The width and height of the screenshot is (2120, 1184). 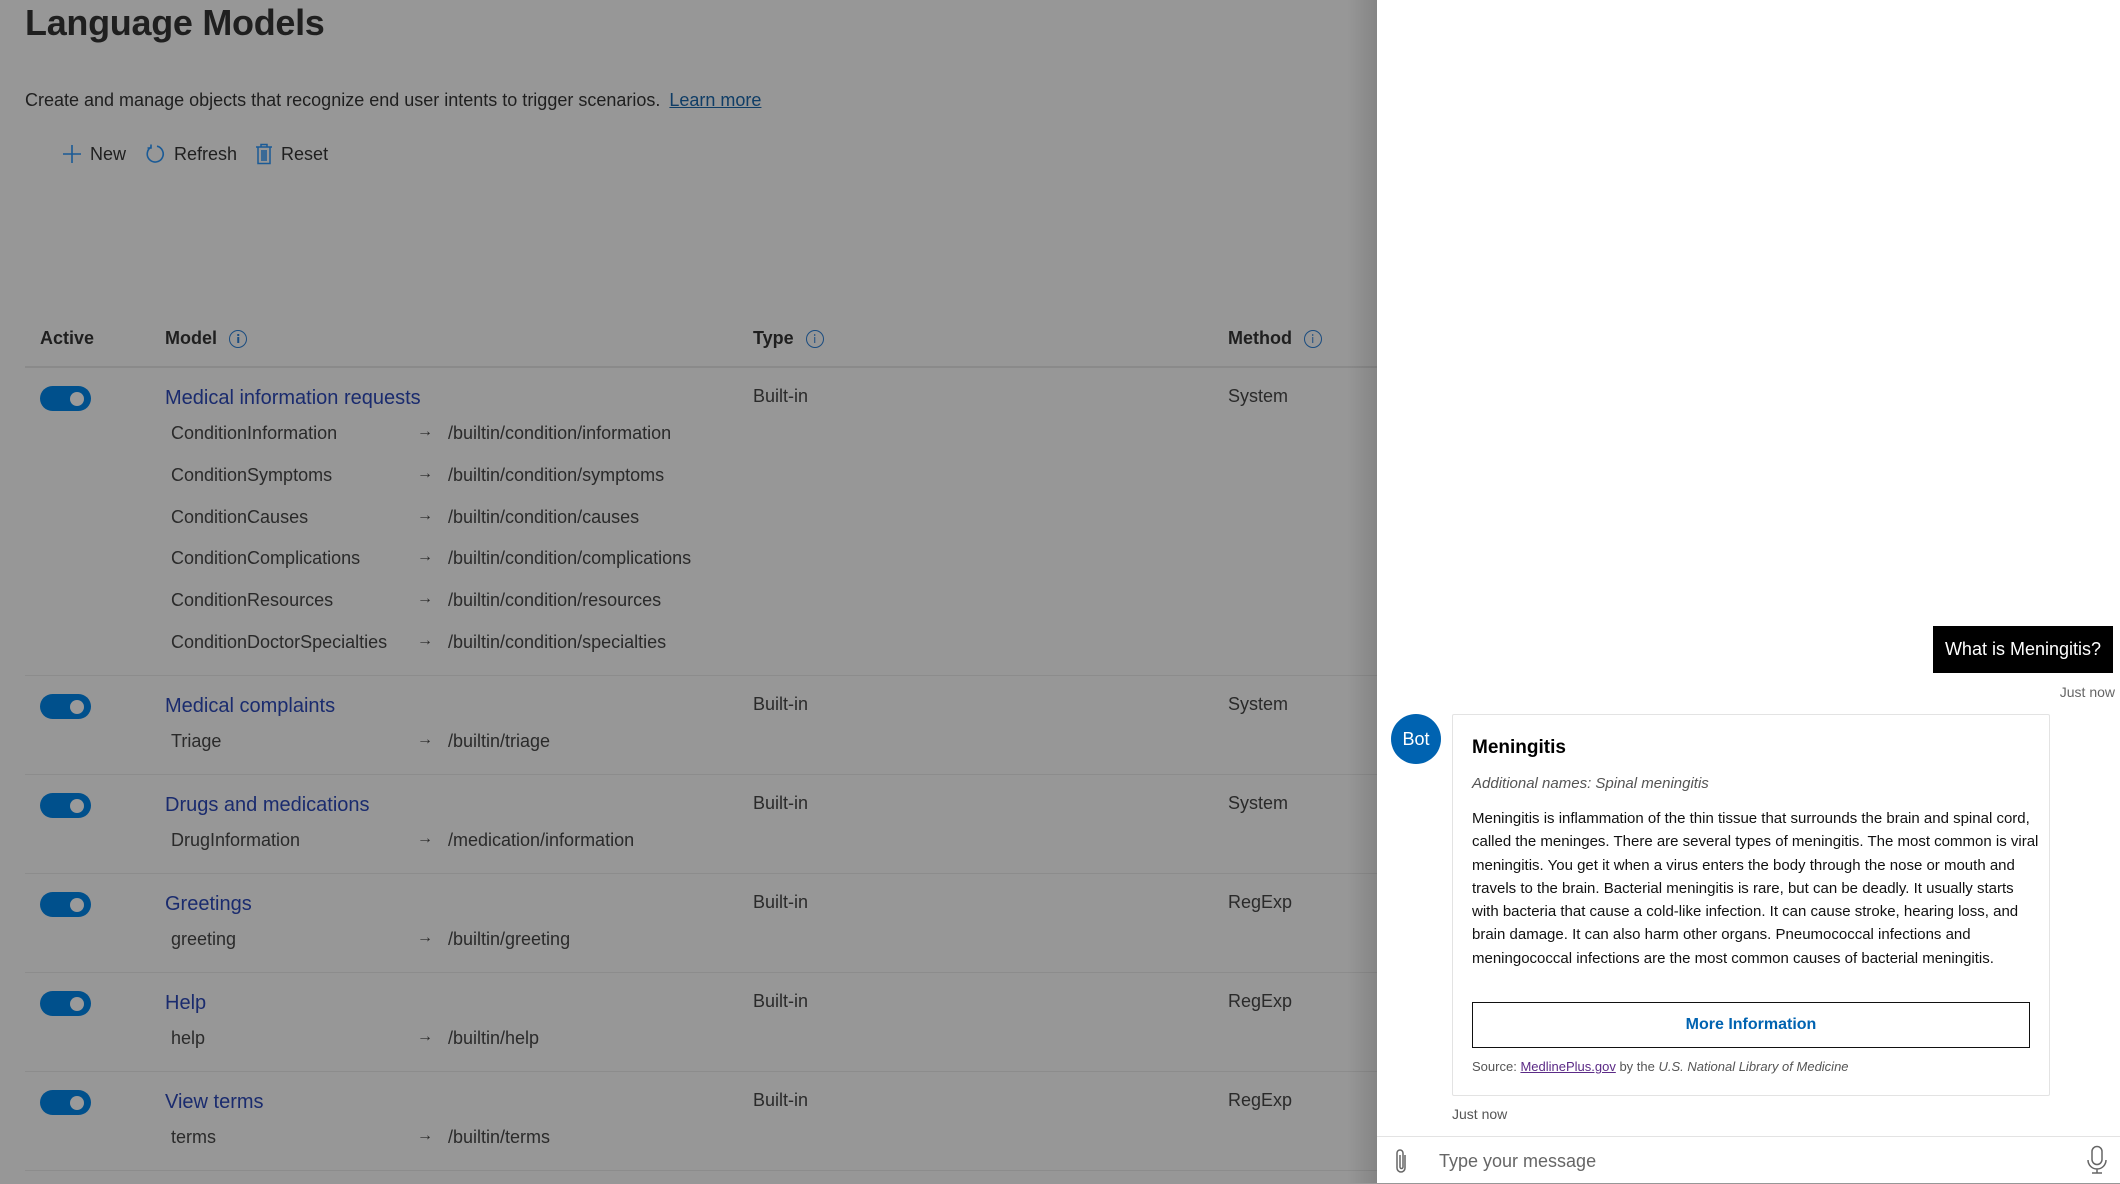 I want to click on plus-icon, so click(x=72, y=154).